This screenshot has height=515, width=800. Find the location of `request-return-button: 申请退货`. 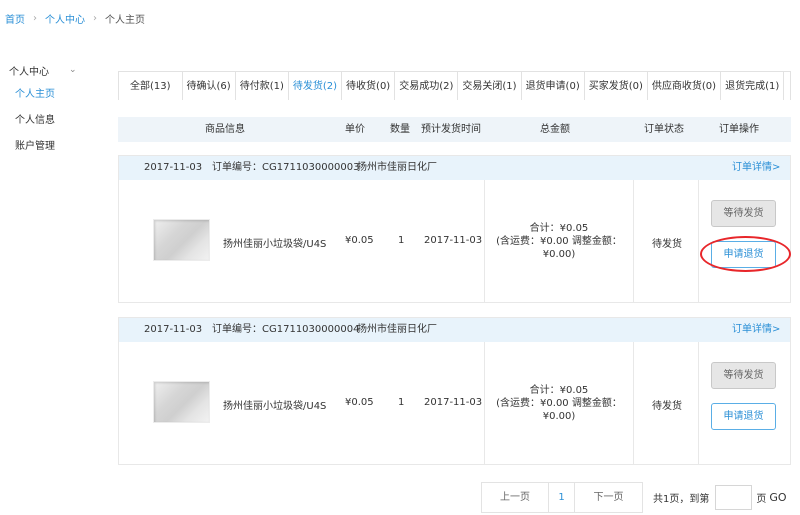

request-return-button: 申请退货 is located at coordinates (743, 416).